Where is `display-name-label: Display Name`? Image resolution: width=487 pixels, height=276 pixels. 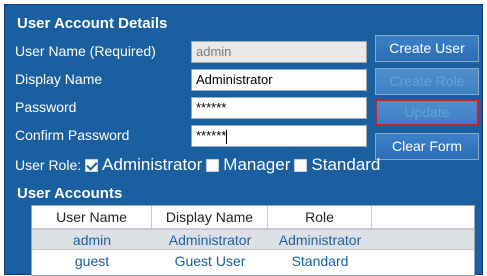
display-name-label: Display Name is located at coordinates (59, 79).